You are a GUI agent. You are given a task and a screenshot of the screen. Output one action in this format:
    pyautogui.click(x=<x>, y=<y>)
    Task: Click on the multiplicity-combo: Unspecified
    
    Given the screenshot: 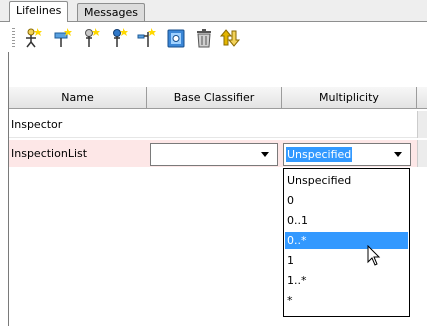 What is the action you would take?
    pyautogui.click(x=347, y=154)
    